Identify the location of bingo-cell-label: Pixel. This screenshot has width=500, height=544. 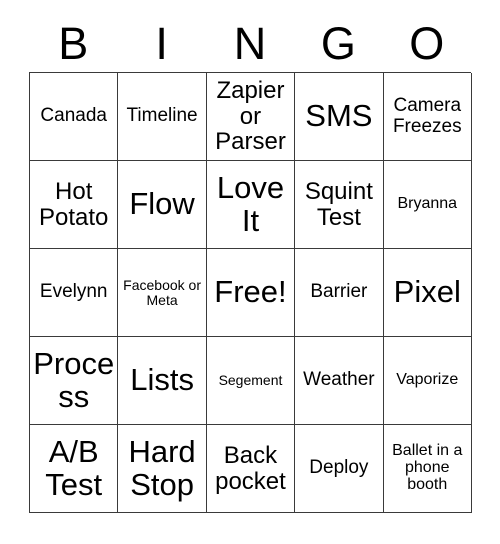
(427, 292).